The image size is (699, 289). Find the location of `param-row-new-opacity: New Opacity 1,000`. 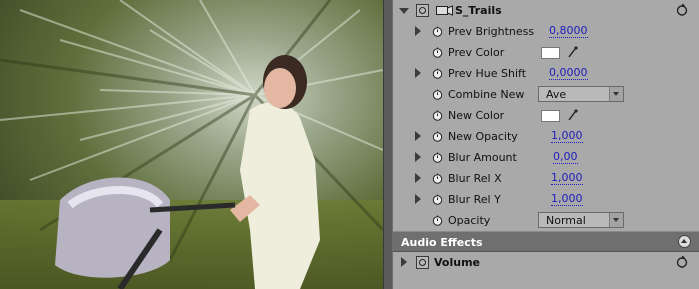

param-row-new-opacity: New Opacity 1,000 is located at coordinates (546, 136).